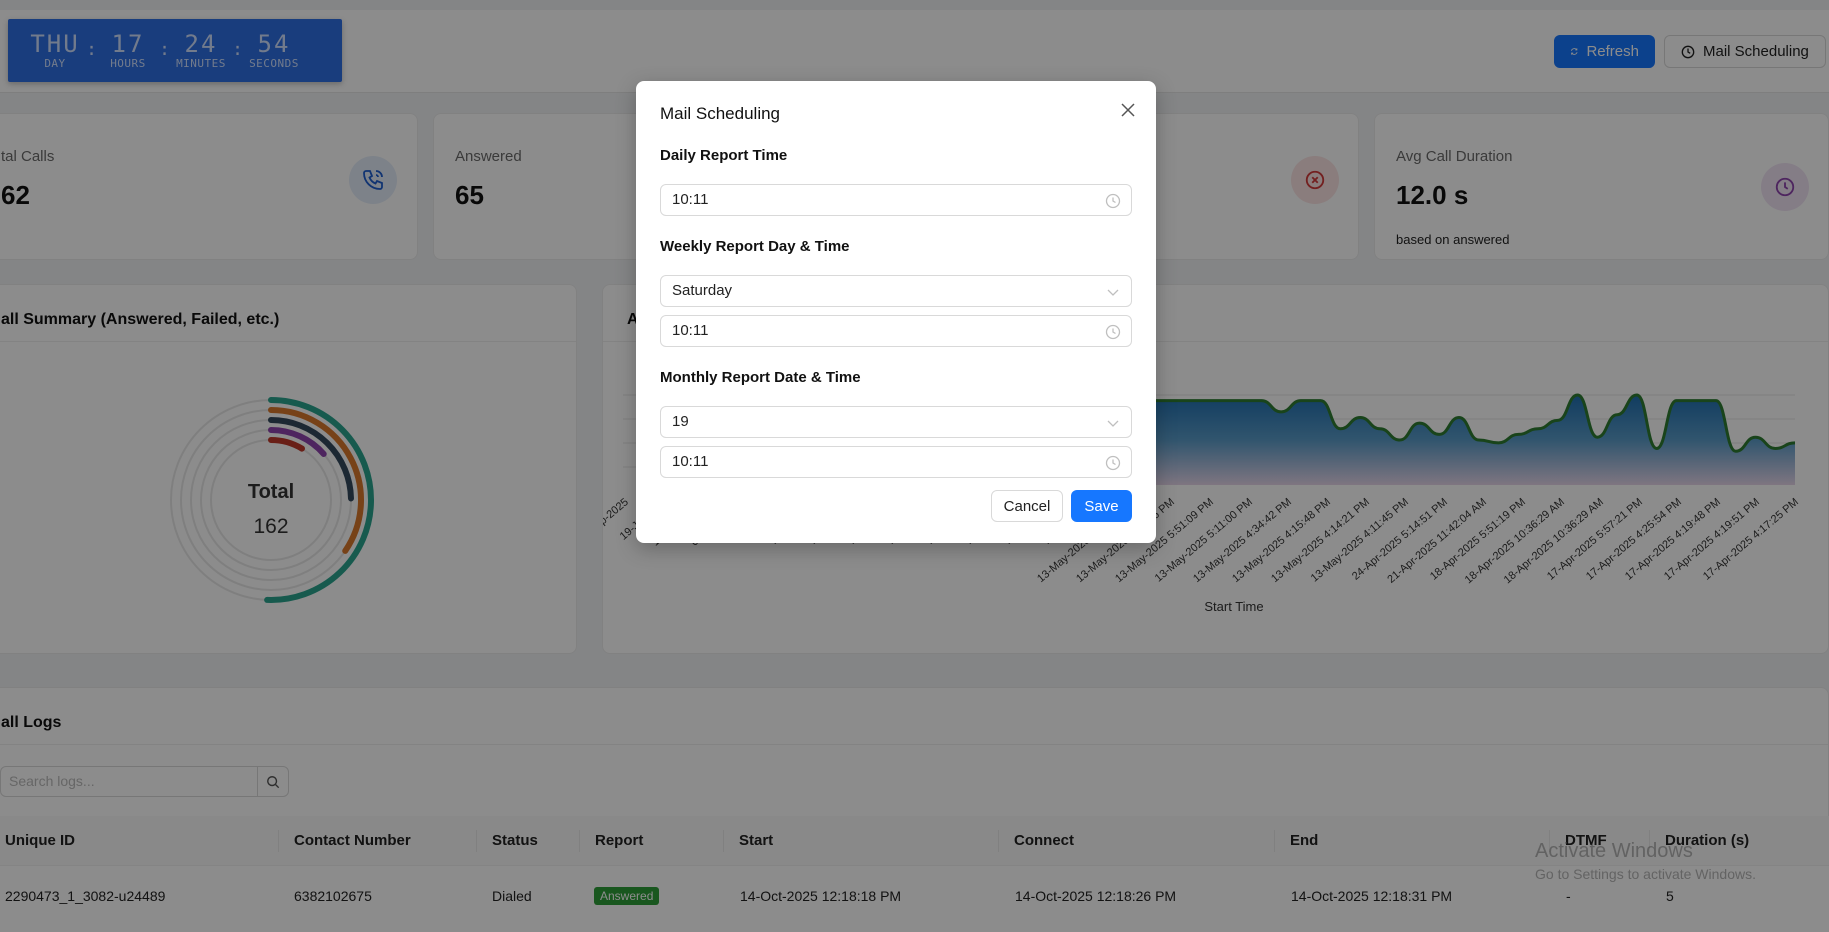  Describe the element at coordinates (1101, 506) in the screenshot. I see `save-button: Save` at that location.